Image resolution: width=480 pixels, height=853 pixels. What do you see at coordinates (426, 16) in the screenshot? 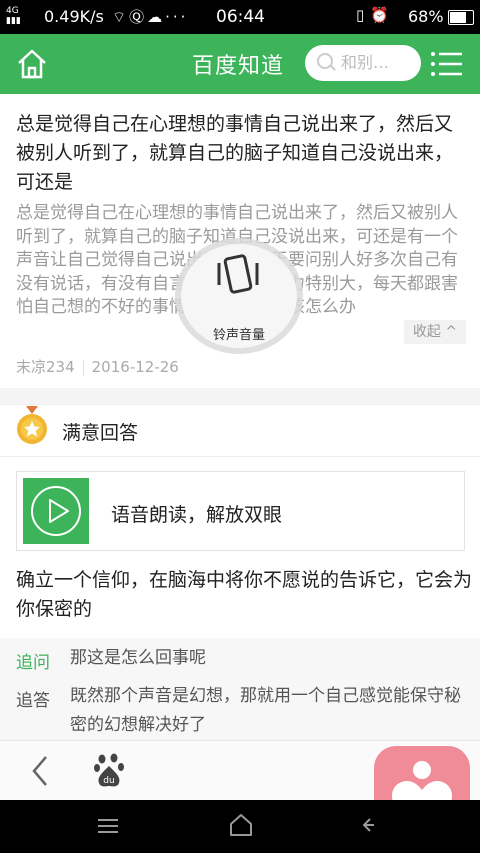
I see `battery-percent: 68%` at bounding box center [426, 16].